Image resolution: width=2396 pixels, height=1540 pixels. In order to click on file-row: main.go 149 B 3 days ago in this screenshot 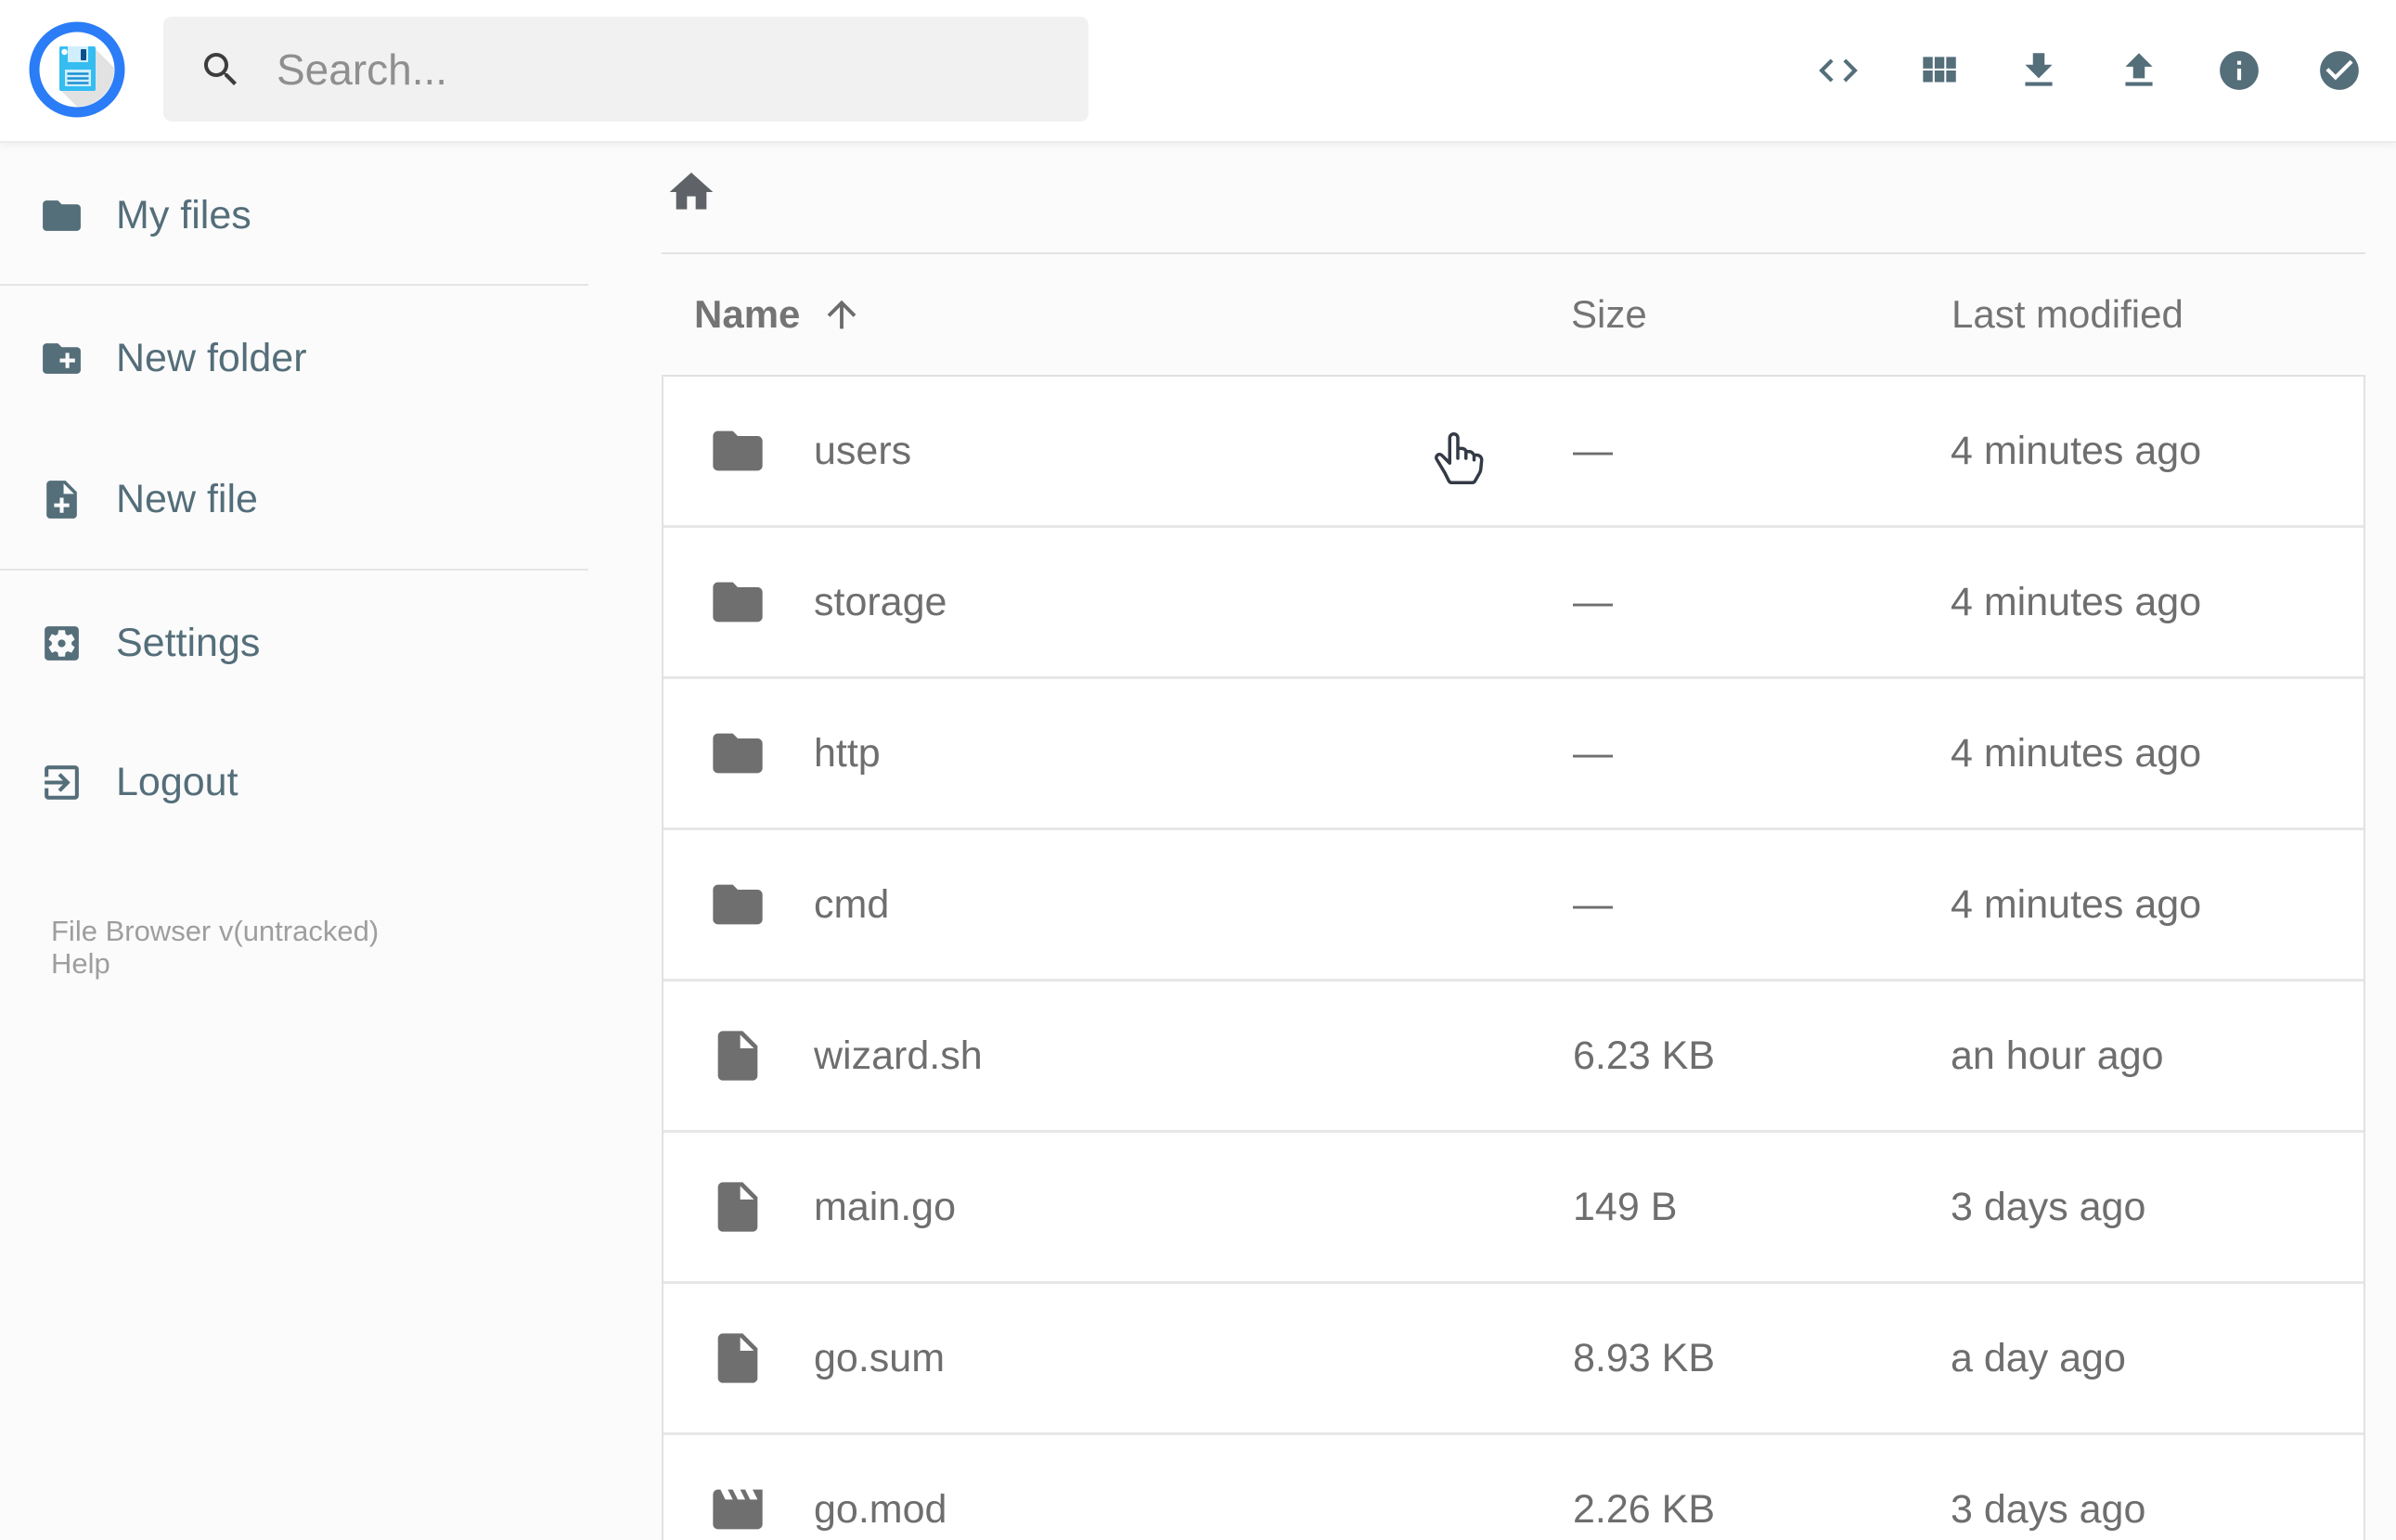, I will do `click(1513, 1208)`.